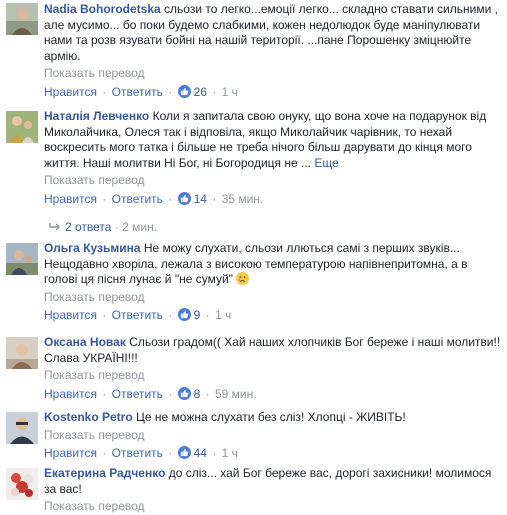  I want to click on author-name: Nadia Bohorodetska, so click(102, 9).